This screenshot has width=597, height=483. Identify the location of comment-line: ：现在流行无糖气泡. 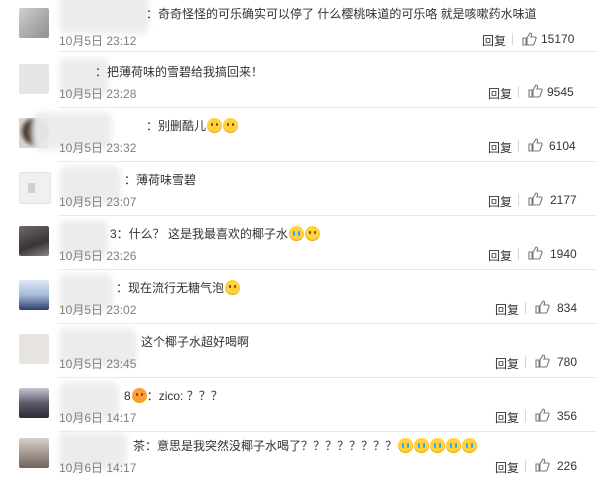
(178, 288).